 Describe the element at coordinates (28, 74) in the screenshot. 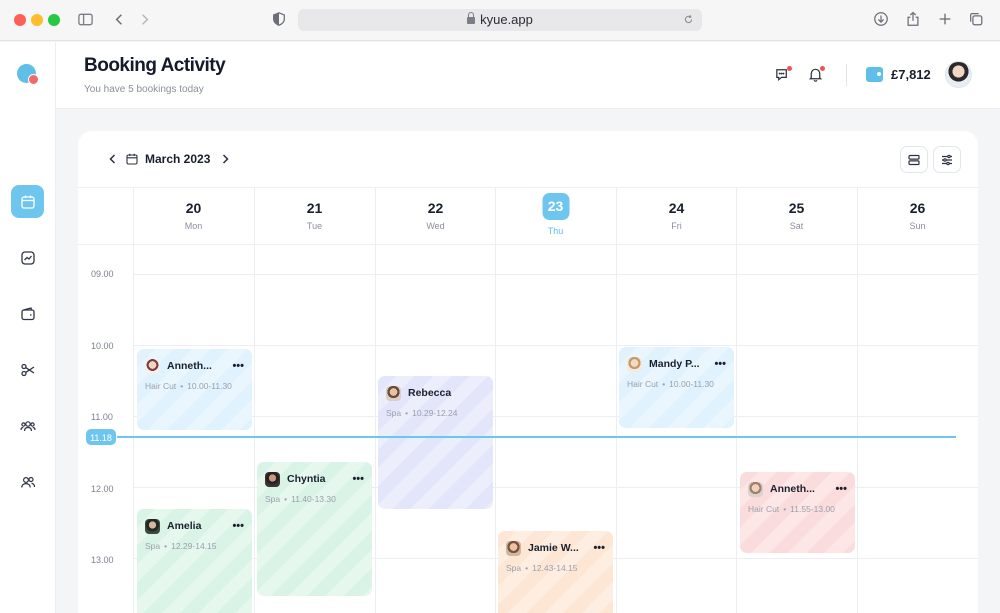

I see `app-logo` at that location.